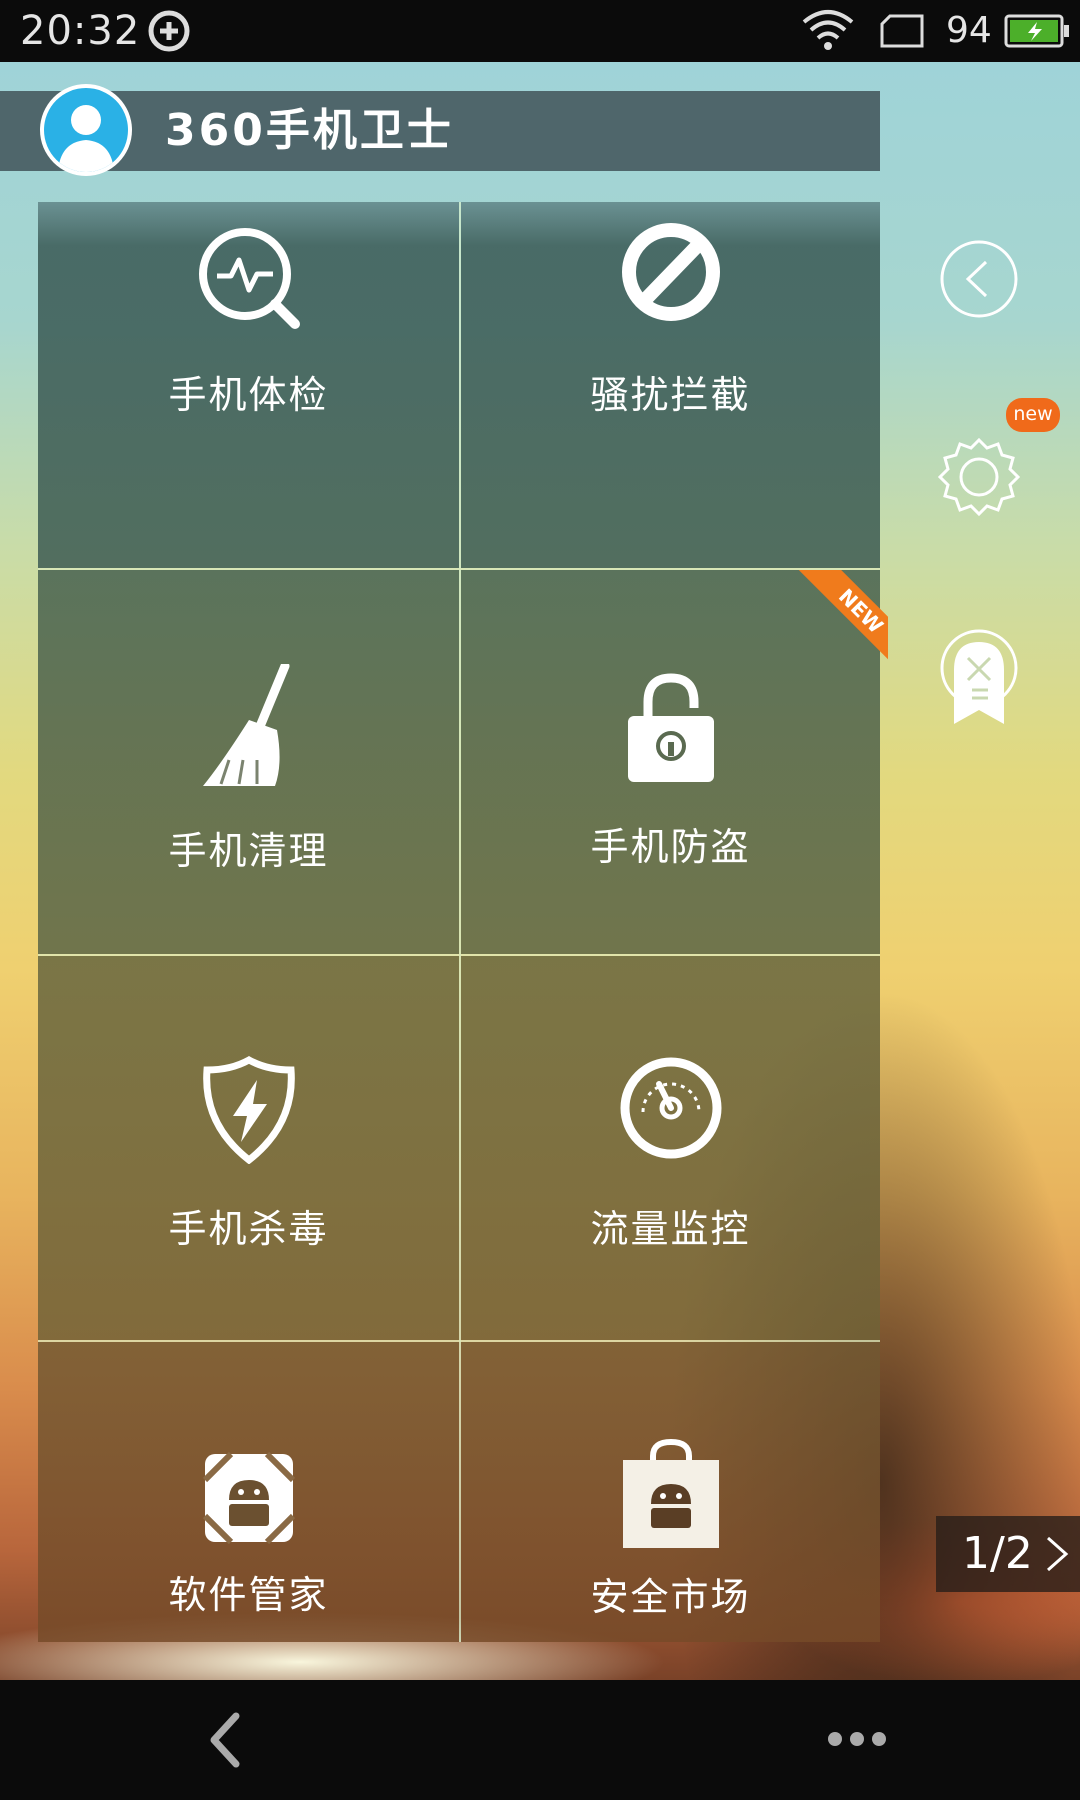  What do you see at coordinates (86, 138) in the screenshot?
I see `user-avatar-icon` at bounding box center [86, 138].